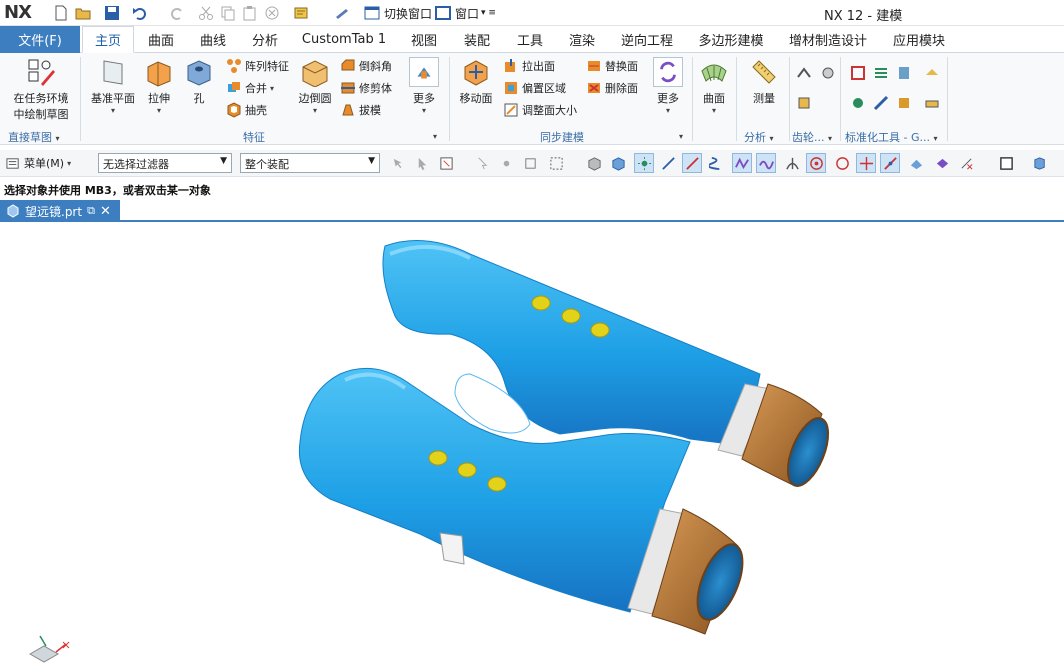  Describe the element at coordinates (83, 13) in the screenshot. I see `open-folder-icon` at that location.